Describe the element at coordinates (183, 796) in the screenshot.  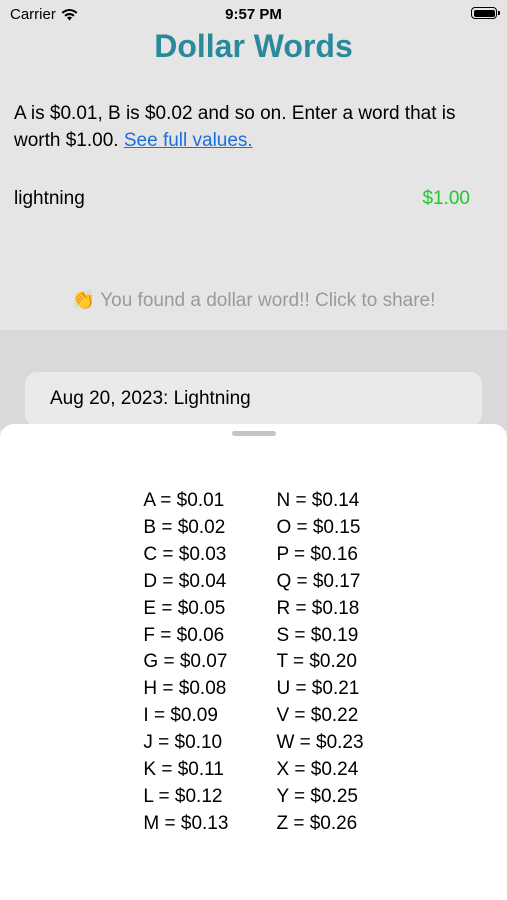
I see `letter-value: L = $0.12` at that location.